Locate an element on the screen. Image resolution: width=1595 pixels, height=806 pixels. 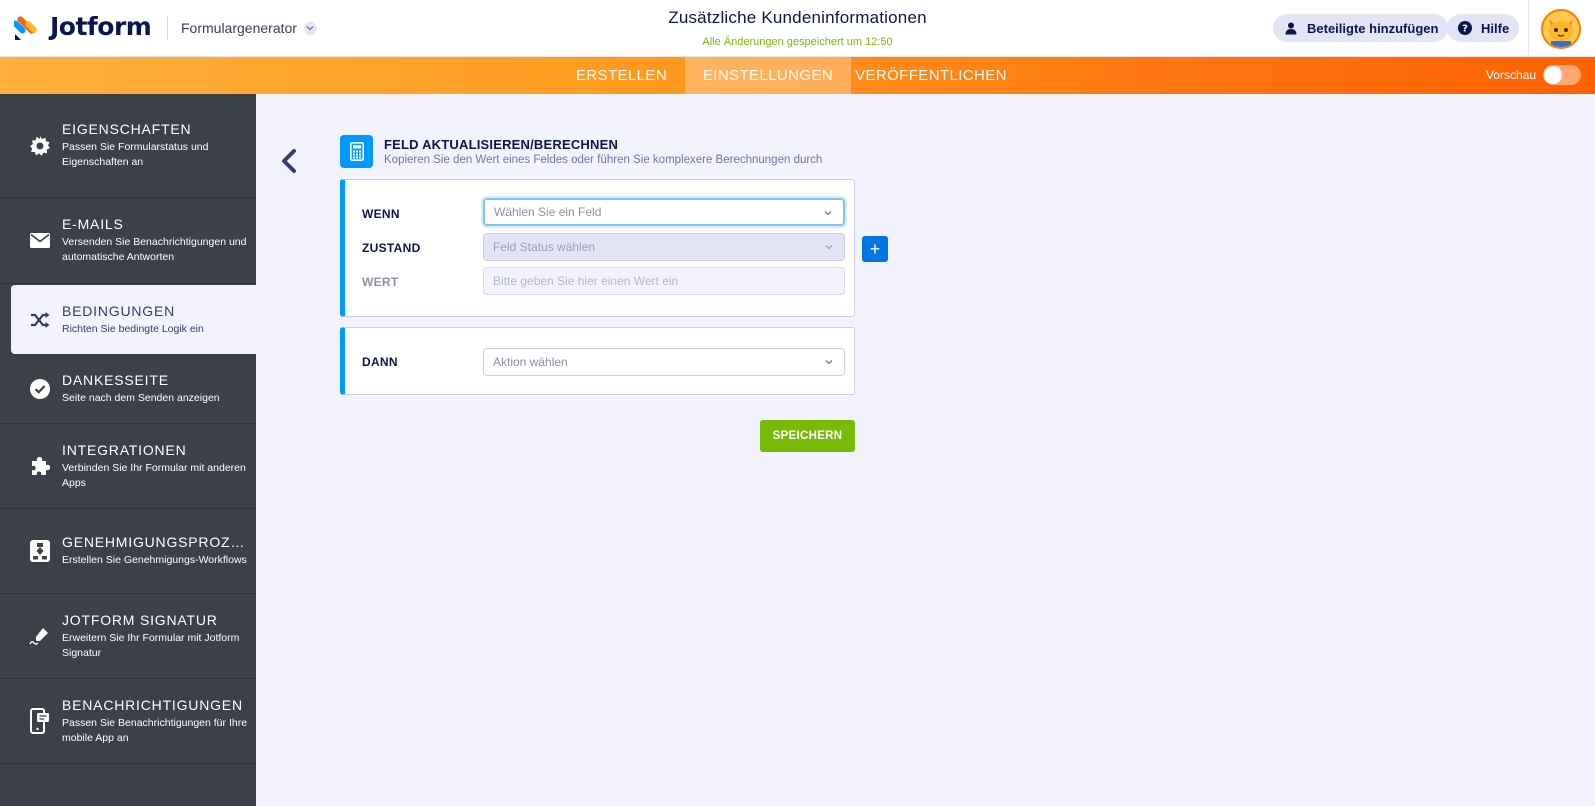
brand-name: Jotform is located at coordinates (101, 26).